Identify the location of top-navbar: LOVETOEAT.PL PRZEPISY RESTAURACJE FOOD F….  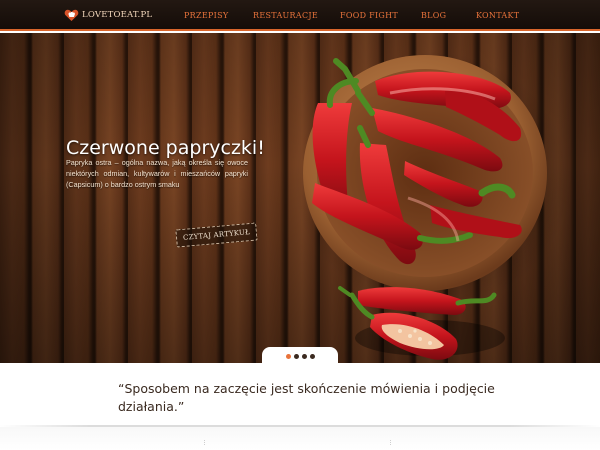
(300, 15).